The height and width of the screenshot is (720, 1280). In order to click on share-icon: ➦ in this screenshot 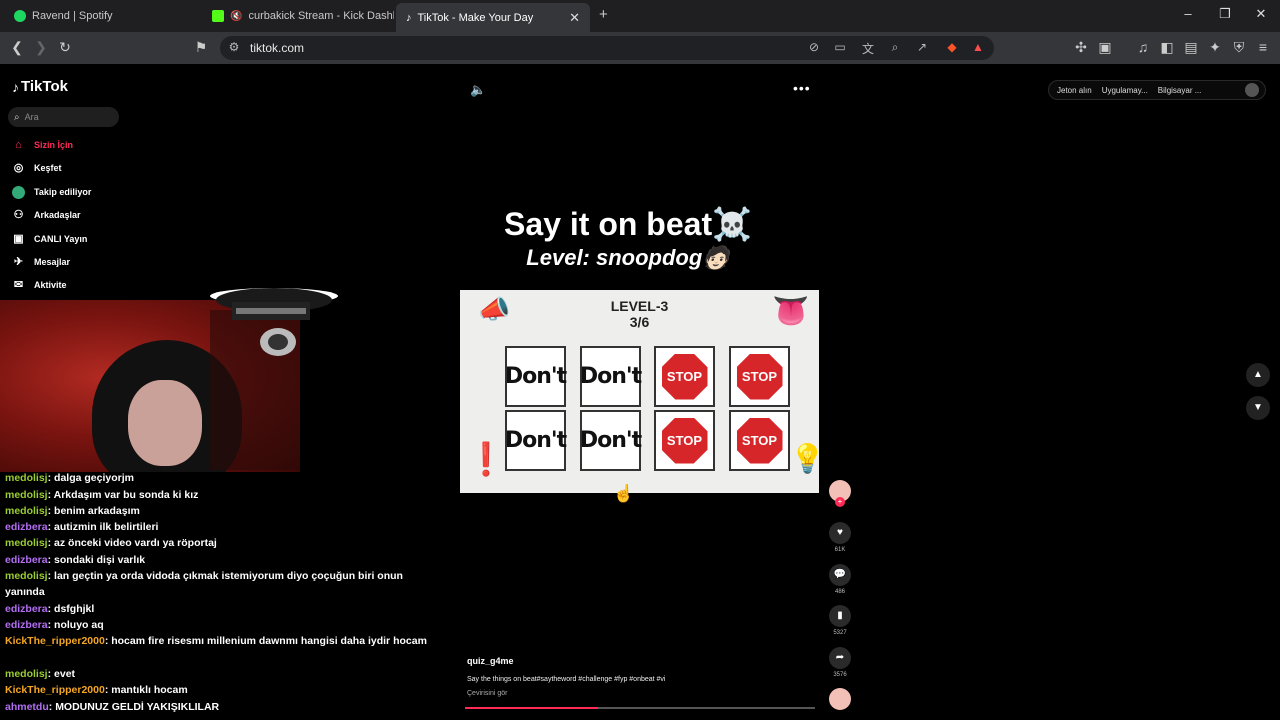, I will do `click(840, 658)`.